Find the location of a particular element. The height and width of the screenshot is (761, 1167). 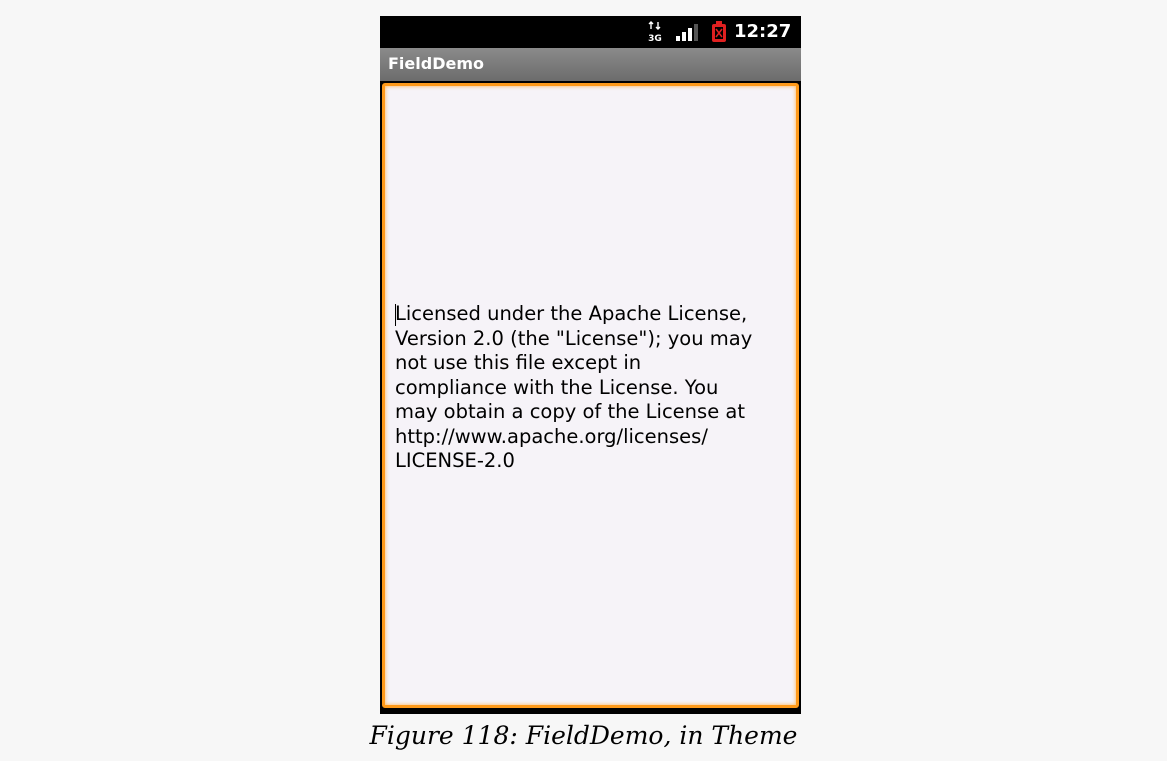

battery-low-icon is located at coordinates (719, 31).